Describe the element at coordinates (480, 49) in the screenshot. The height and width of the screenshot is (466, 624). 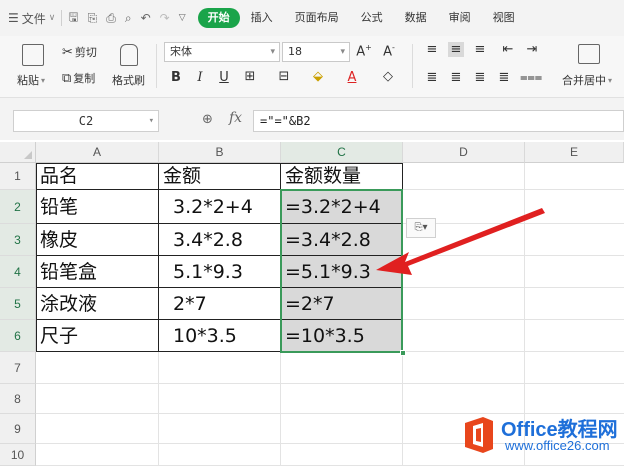
I see `align-bottom-icon: ≡` at that location.